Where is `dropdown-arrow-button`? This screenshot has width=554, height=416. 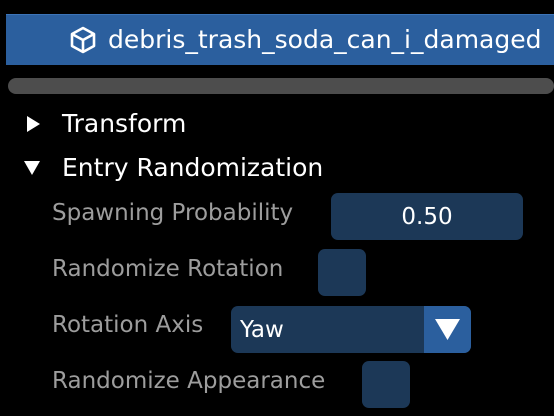 dropdown-arrow-button is located at coordinates (447, 329).